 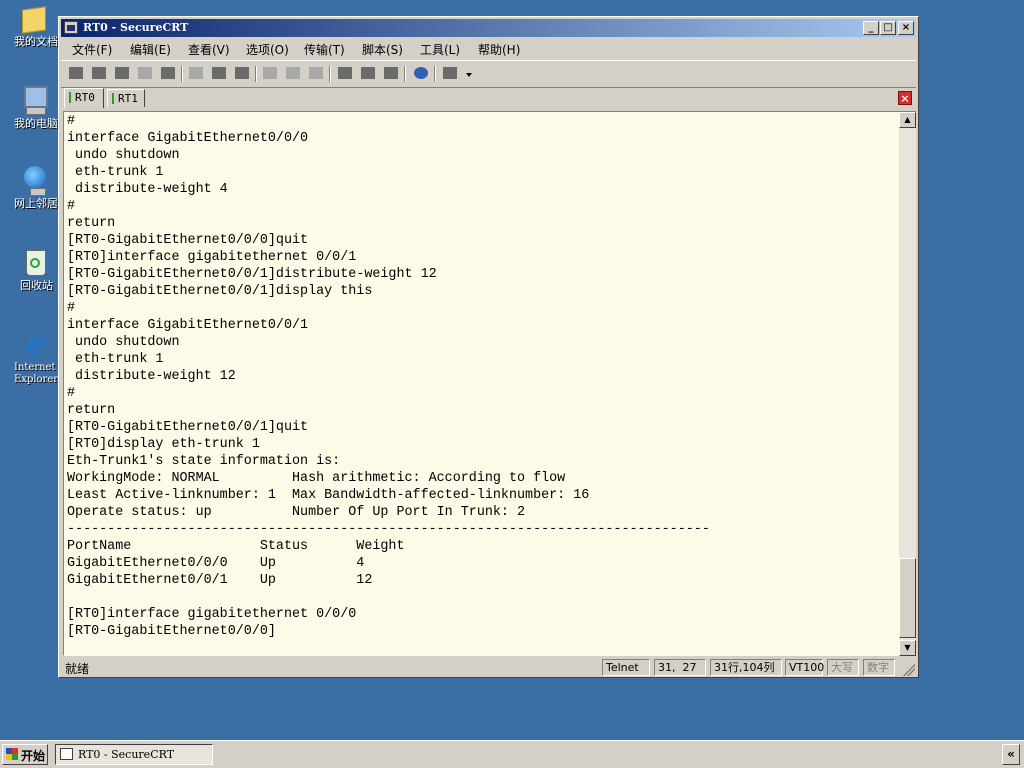 I want to click on terminal-line: interface GigabitEthernet0/0/1, so click(x=188, y=325).